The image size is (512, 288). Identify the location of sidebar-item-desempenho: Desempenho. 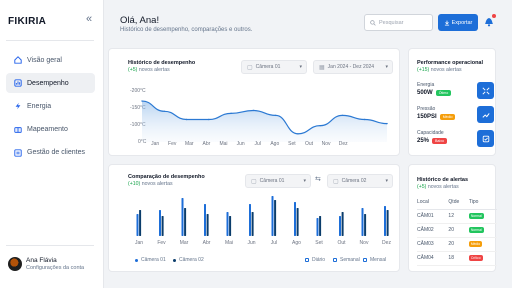
(50, 83).